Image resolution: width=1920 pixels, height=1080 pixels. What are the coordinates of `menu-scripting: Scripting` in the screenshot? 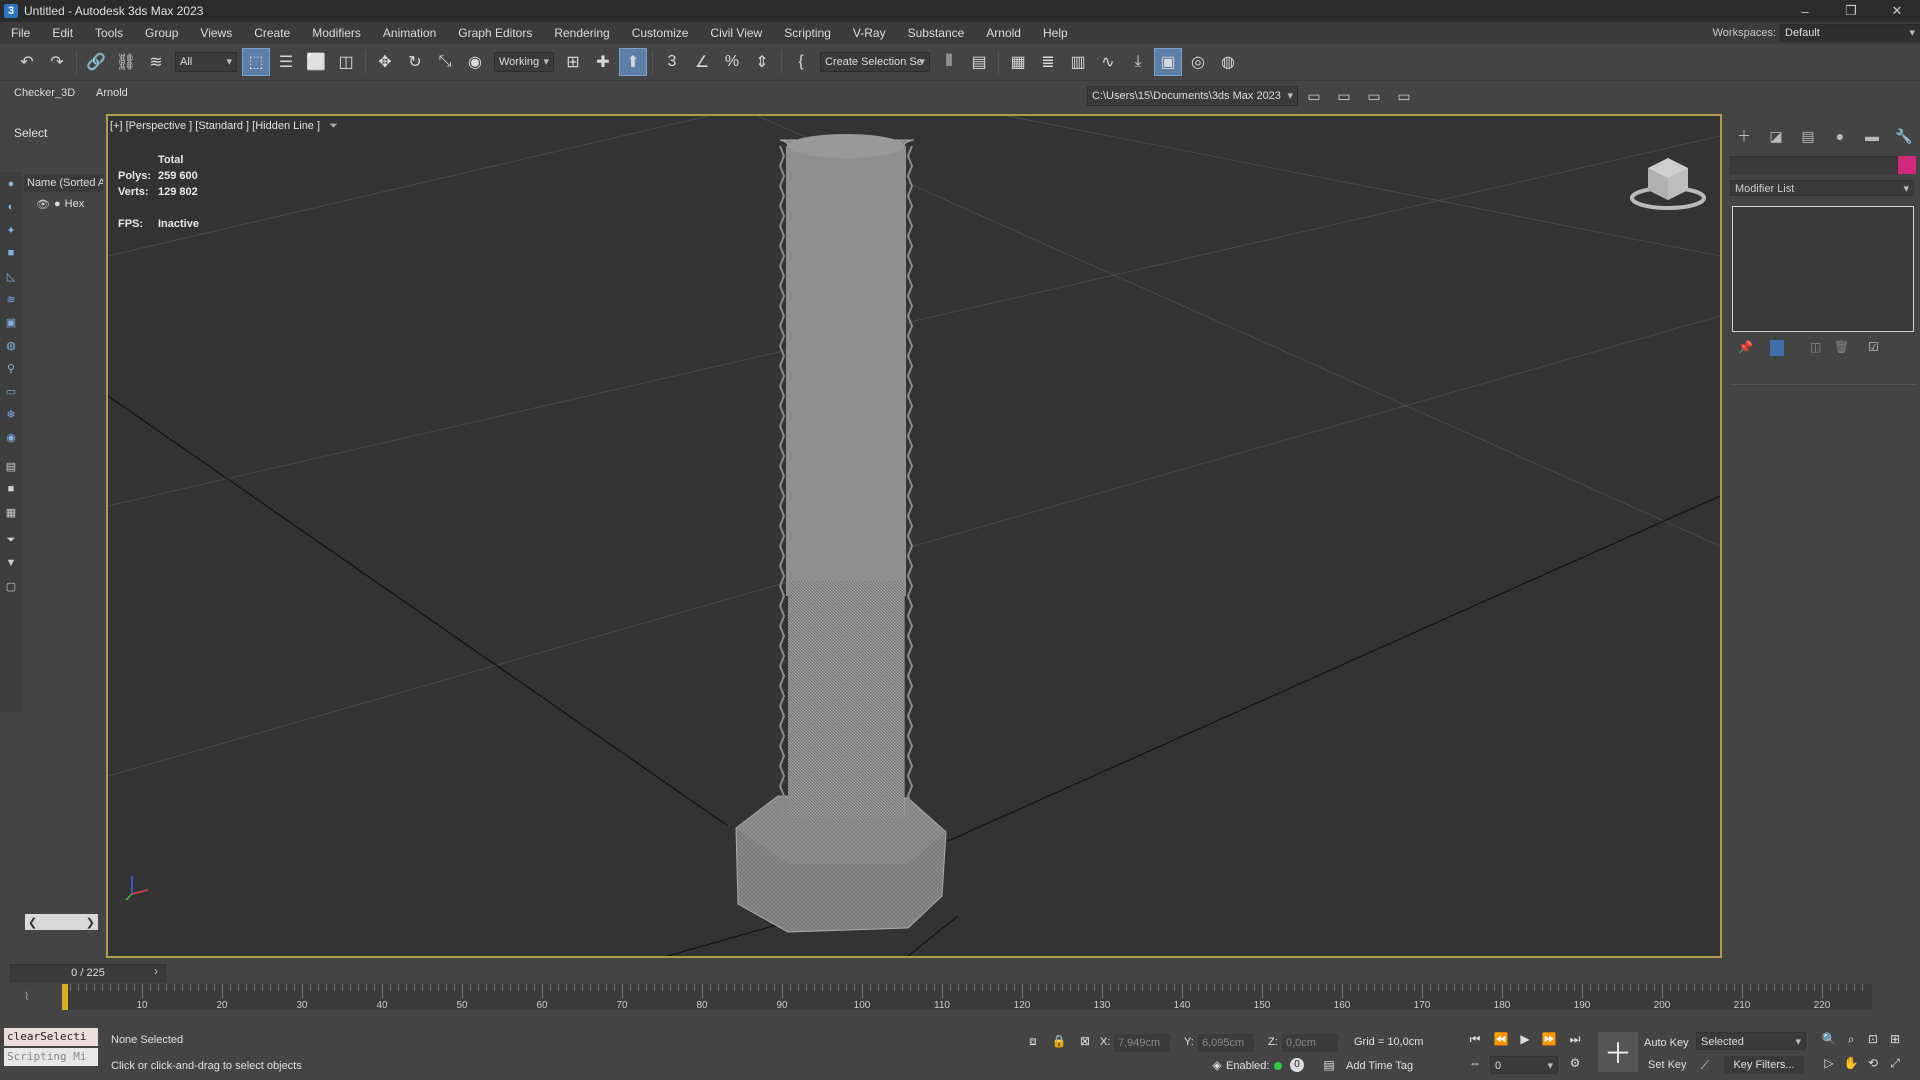 It's located at (807, 33).